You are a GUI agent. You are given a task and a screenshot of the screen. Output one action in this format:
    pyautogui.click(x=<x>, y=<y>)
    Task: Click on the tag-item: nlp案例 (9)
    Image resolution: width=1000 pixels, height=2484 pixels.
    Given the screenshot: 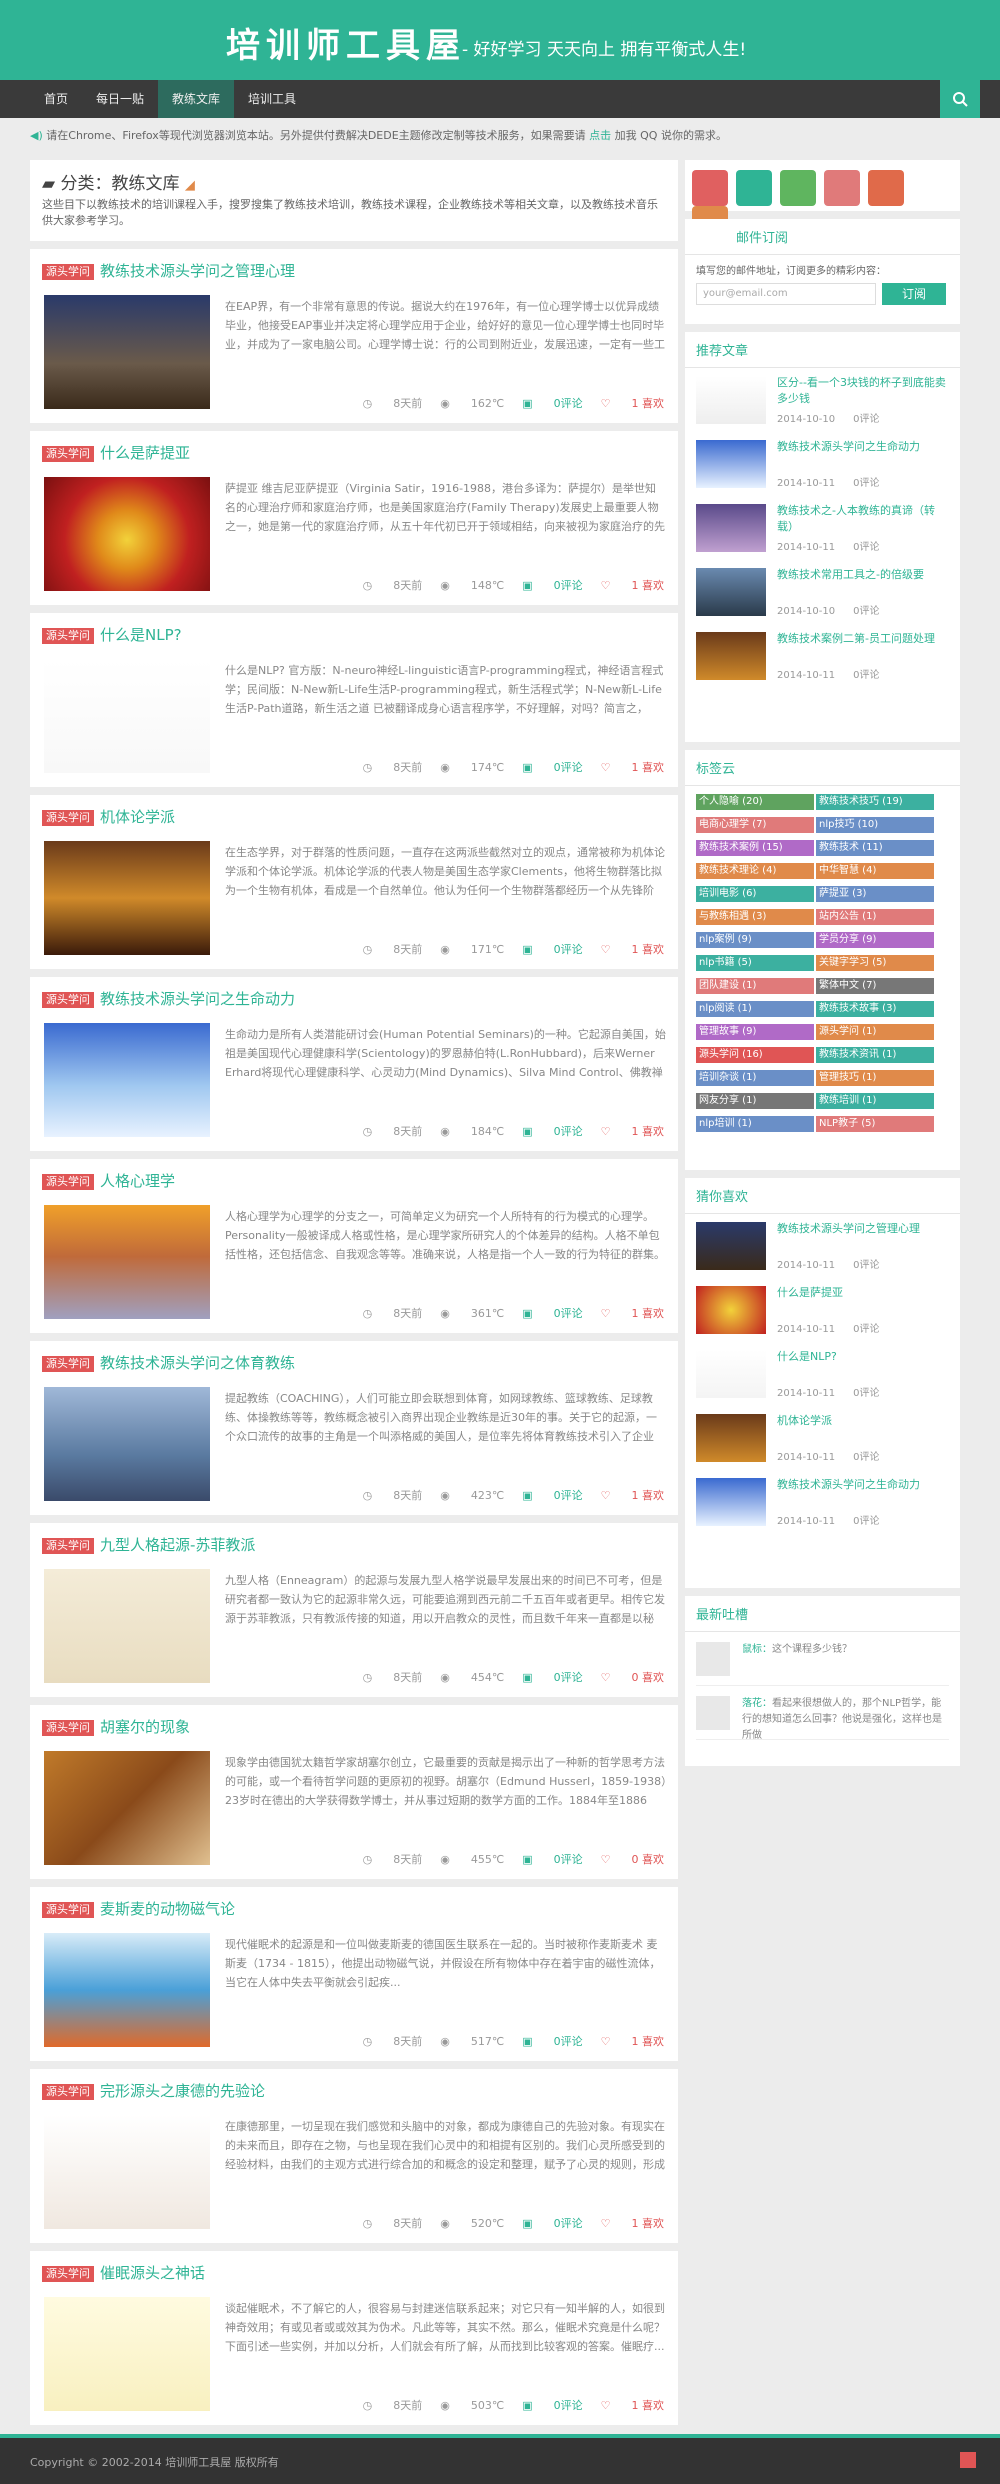 What is the action you would take?
    pyautogui.click(x=755, y=940)
    